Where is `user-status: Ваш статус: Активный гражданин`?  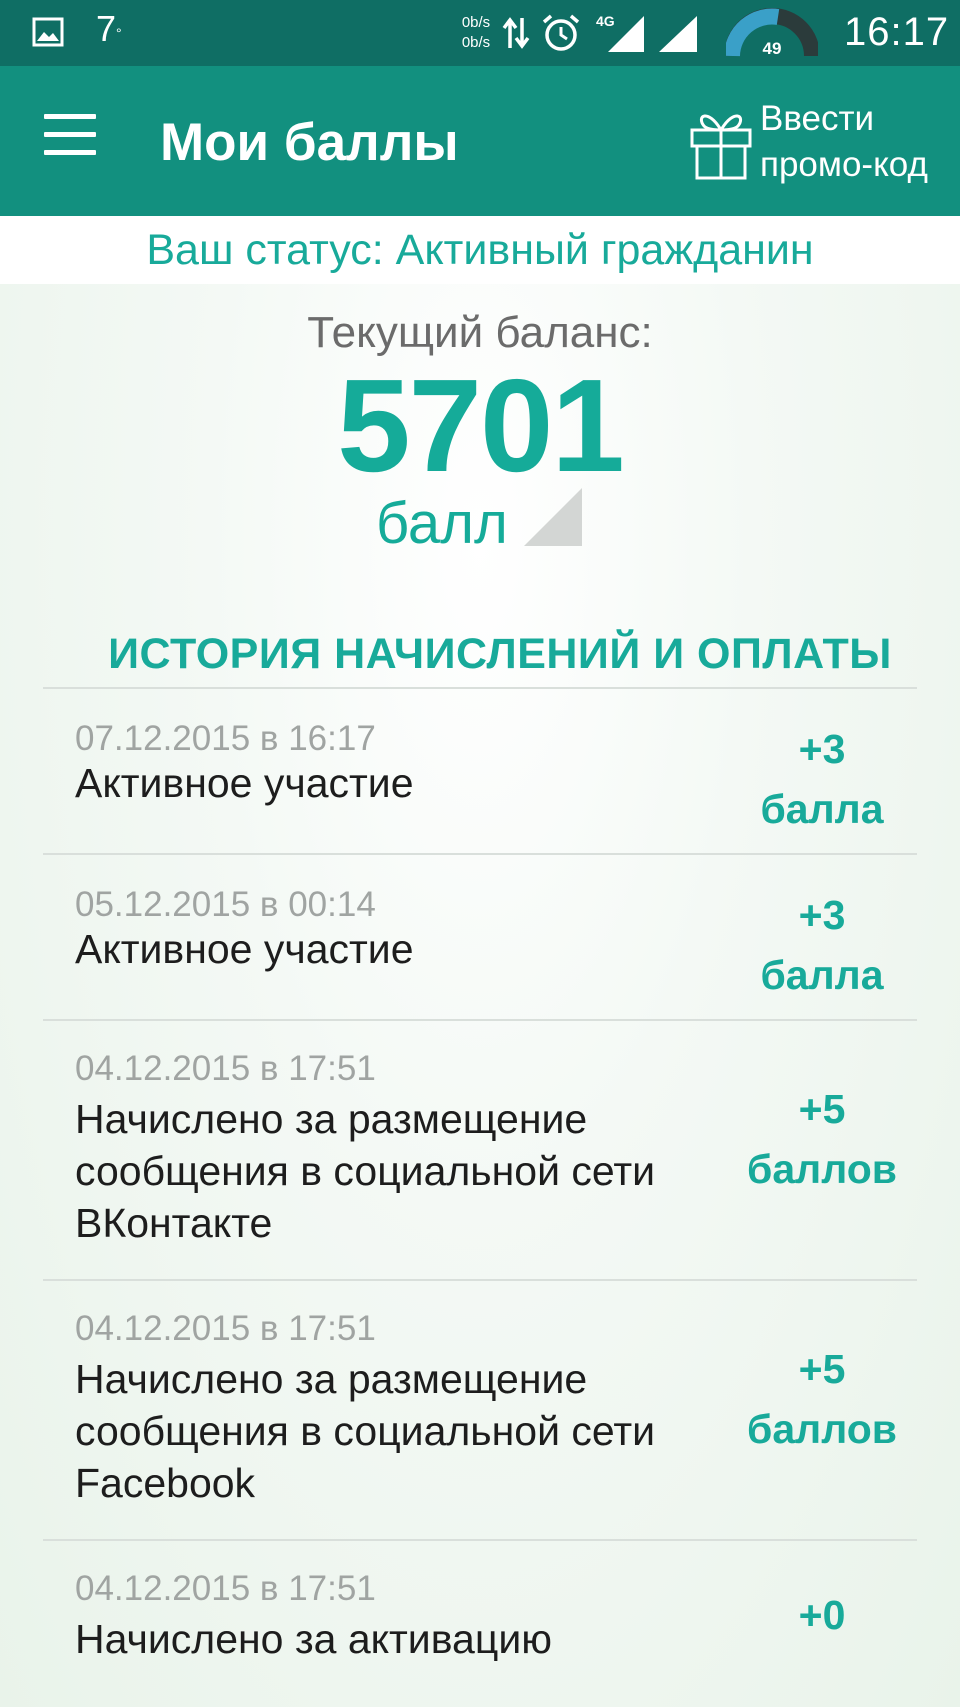
user-status: Ваш статус: Активный гражданин is located at coordinates (480, 250).